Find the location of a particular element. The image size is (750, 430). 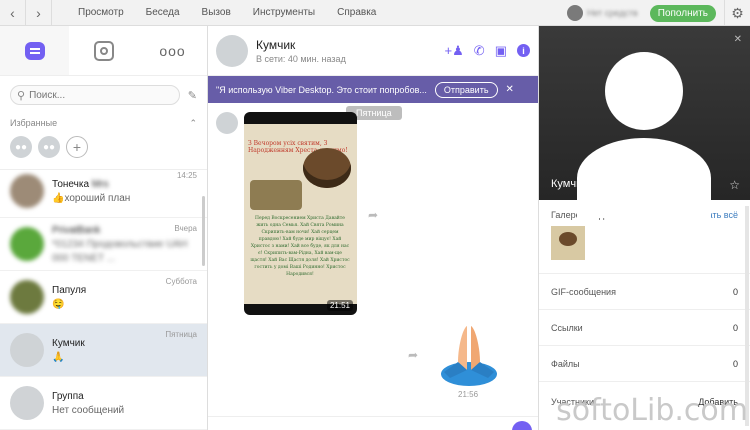

account-name: Нет средств is located at coordinates (612, 13).